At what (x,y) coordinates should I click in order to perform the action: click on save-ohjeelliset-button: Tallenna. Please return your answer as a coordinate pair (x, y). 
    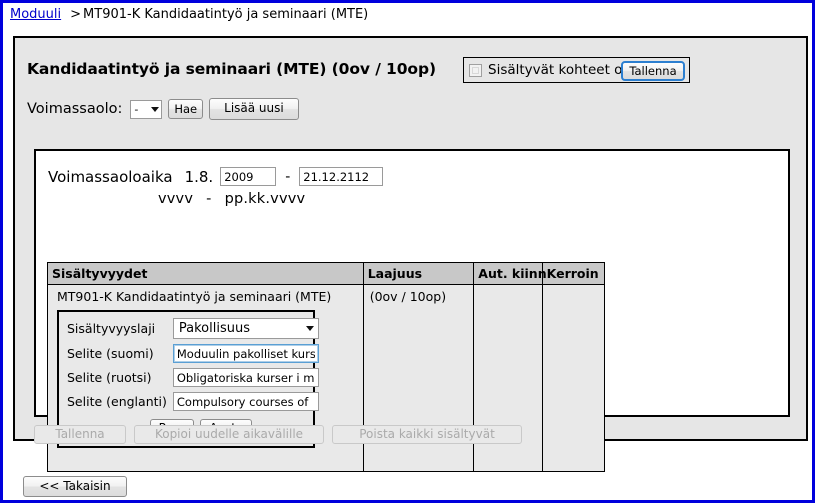
    Looking at the image, I should click on (653, 71).